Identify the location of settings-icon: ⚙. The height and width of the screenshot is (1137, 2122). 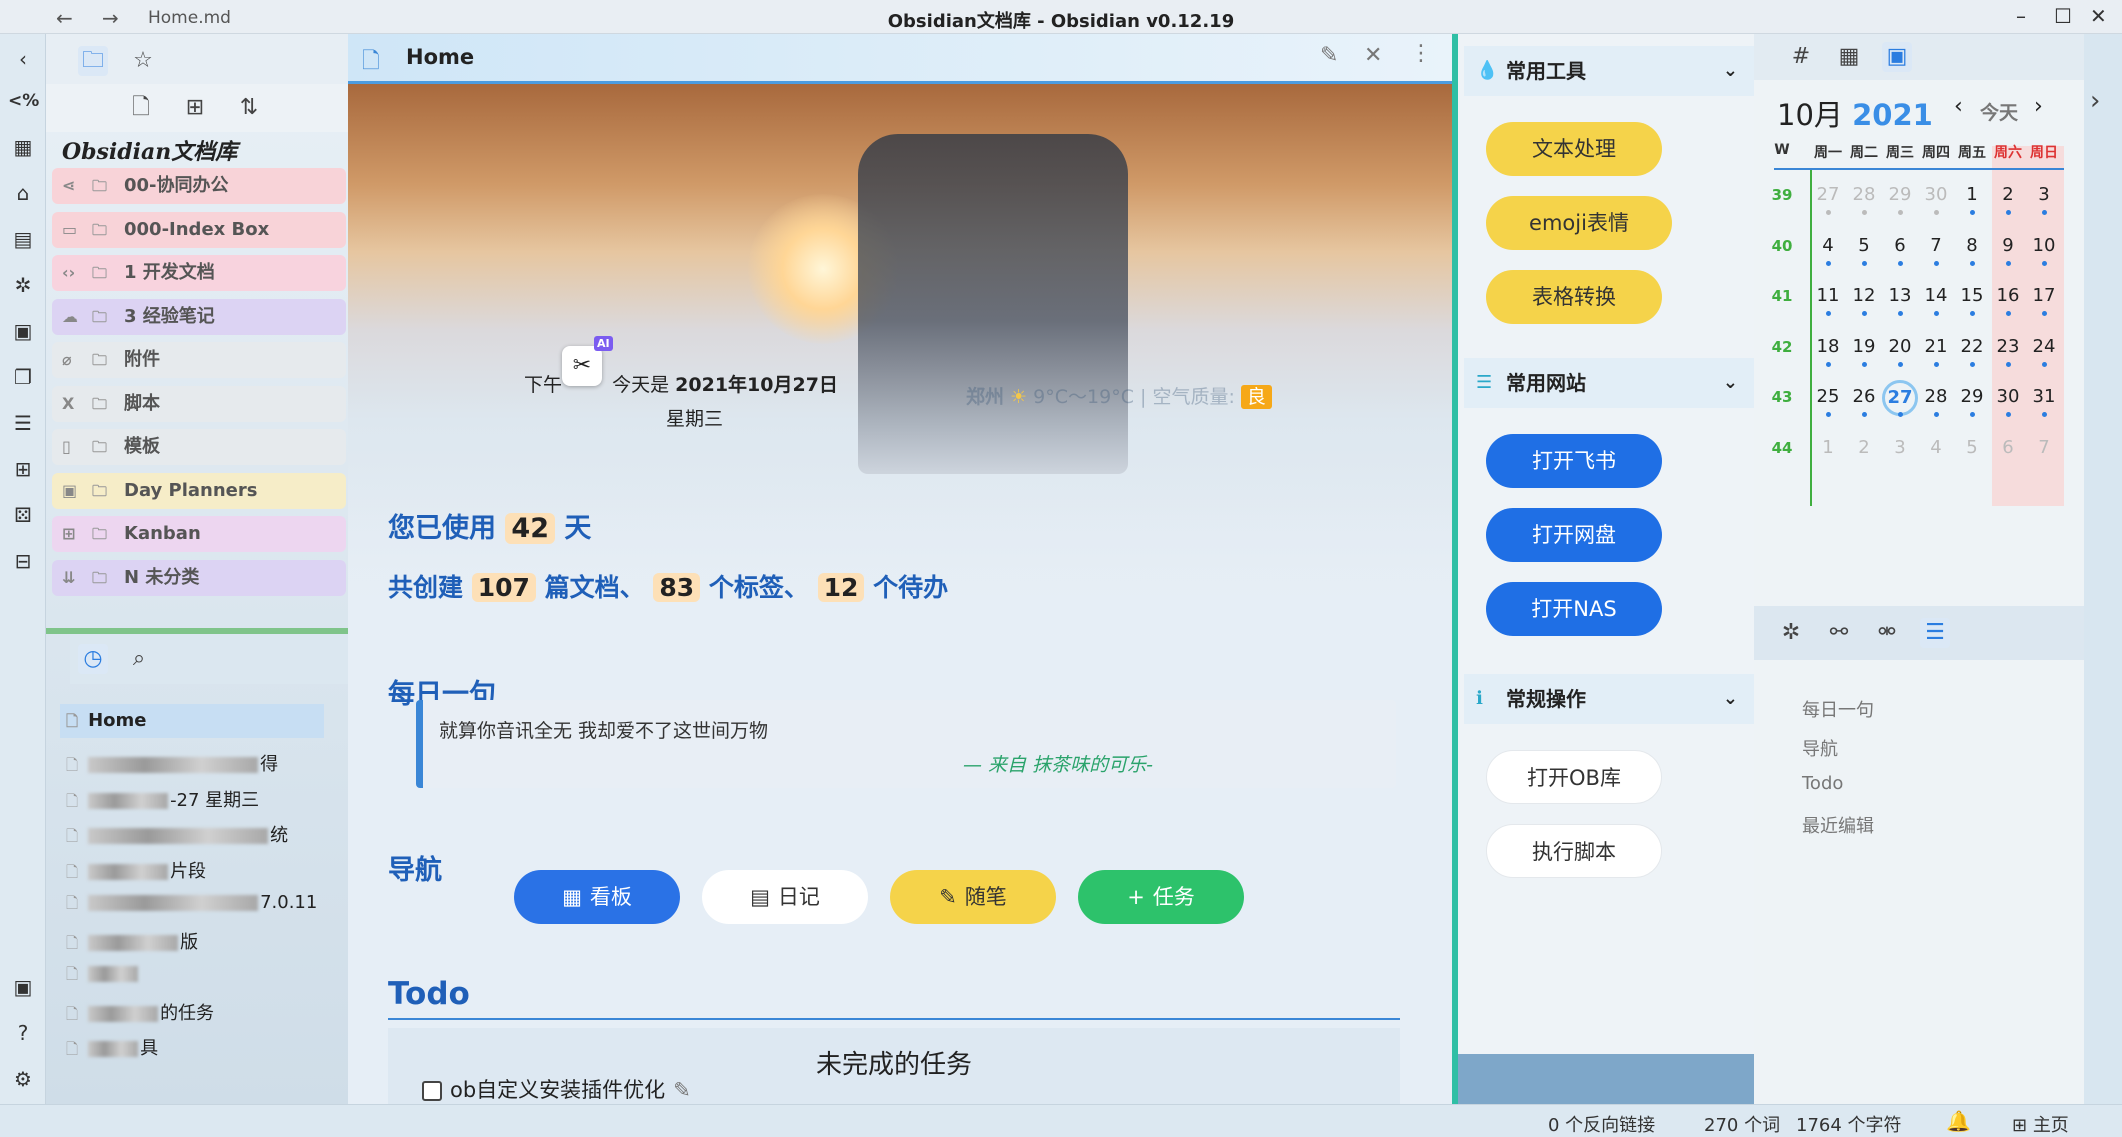
(23, 1079).